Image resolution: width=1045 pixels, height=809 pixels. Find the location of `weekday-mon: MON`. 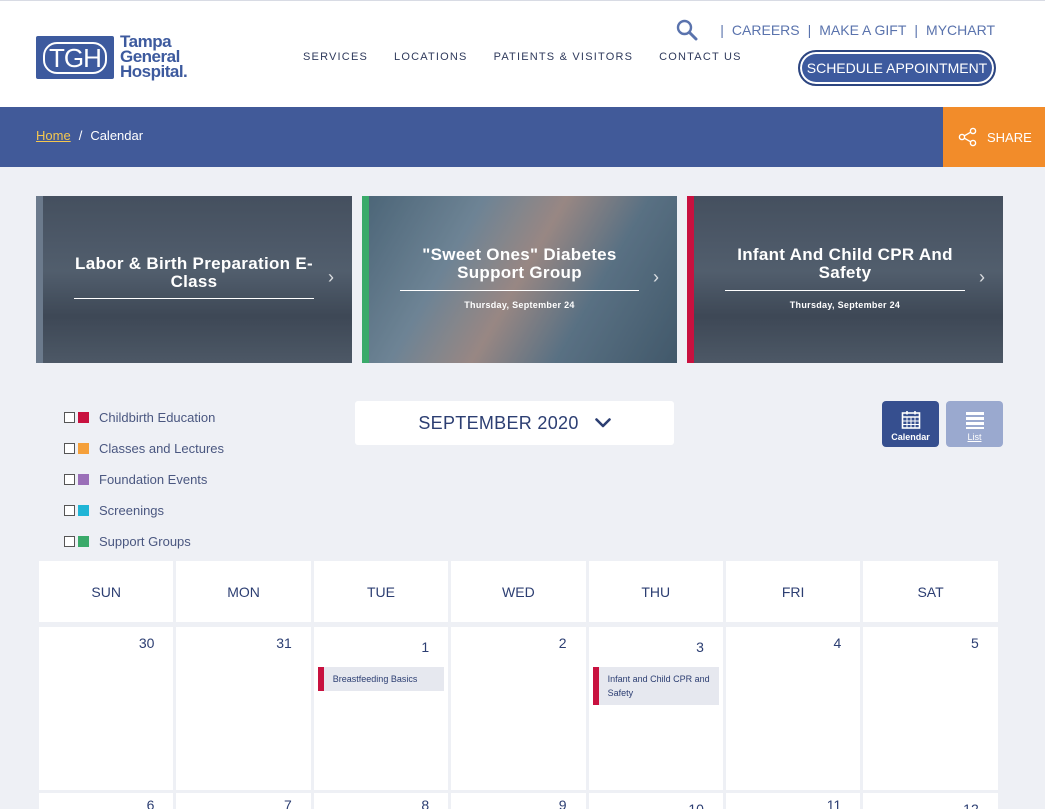

weekday-mon: MON is located at coordinates (243, 591).